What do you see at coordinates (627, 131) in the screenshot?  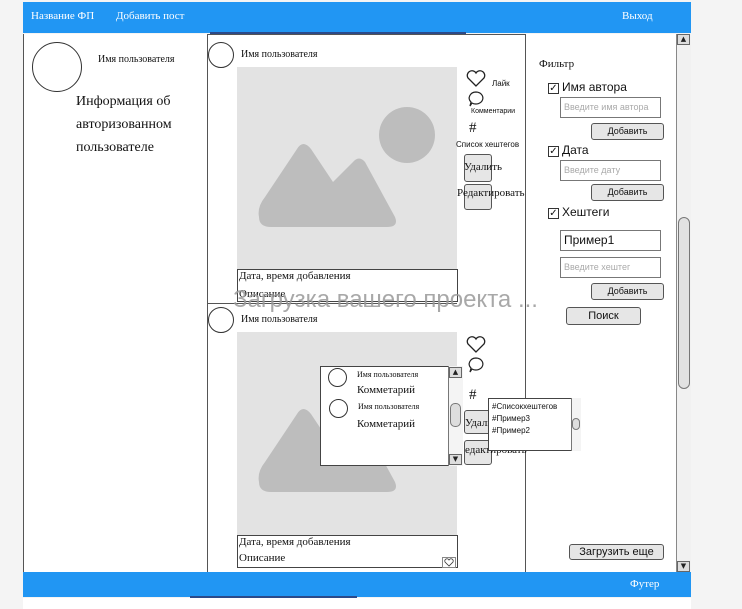 I see `author-add-button: Добавить` at bounding box center [627, 131].